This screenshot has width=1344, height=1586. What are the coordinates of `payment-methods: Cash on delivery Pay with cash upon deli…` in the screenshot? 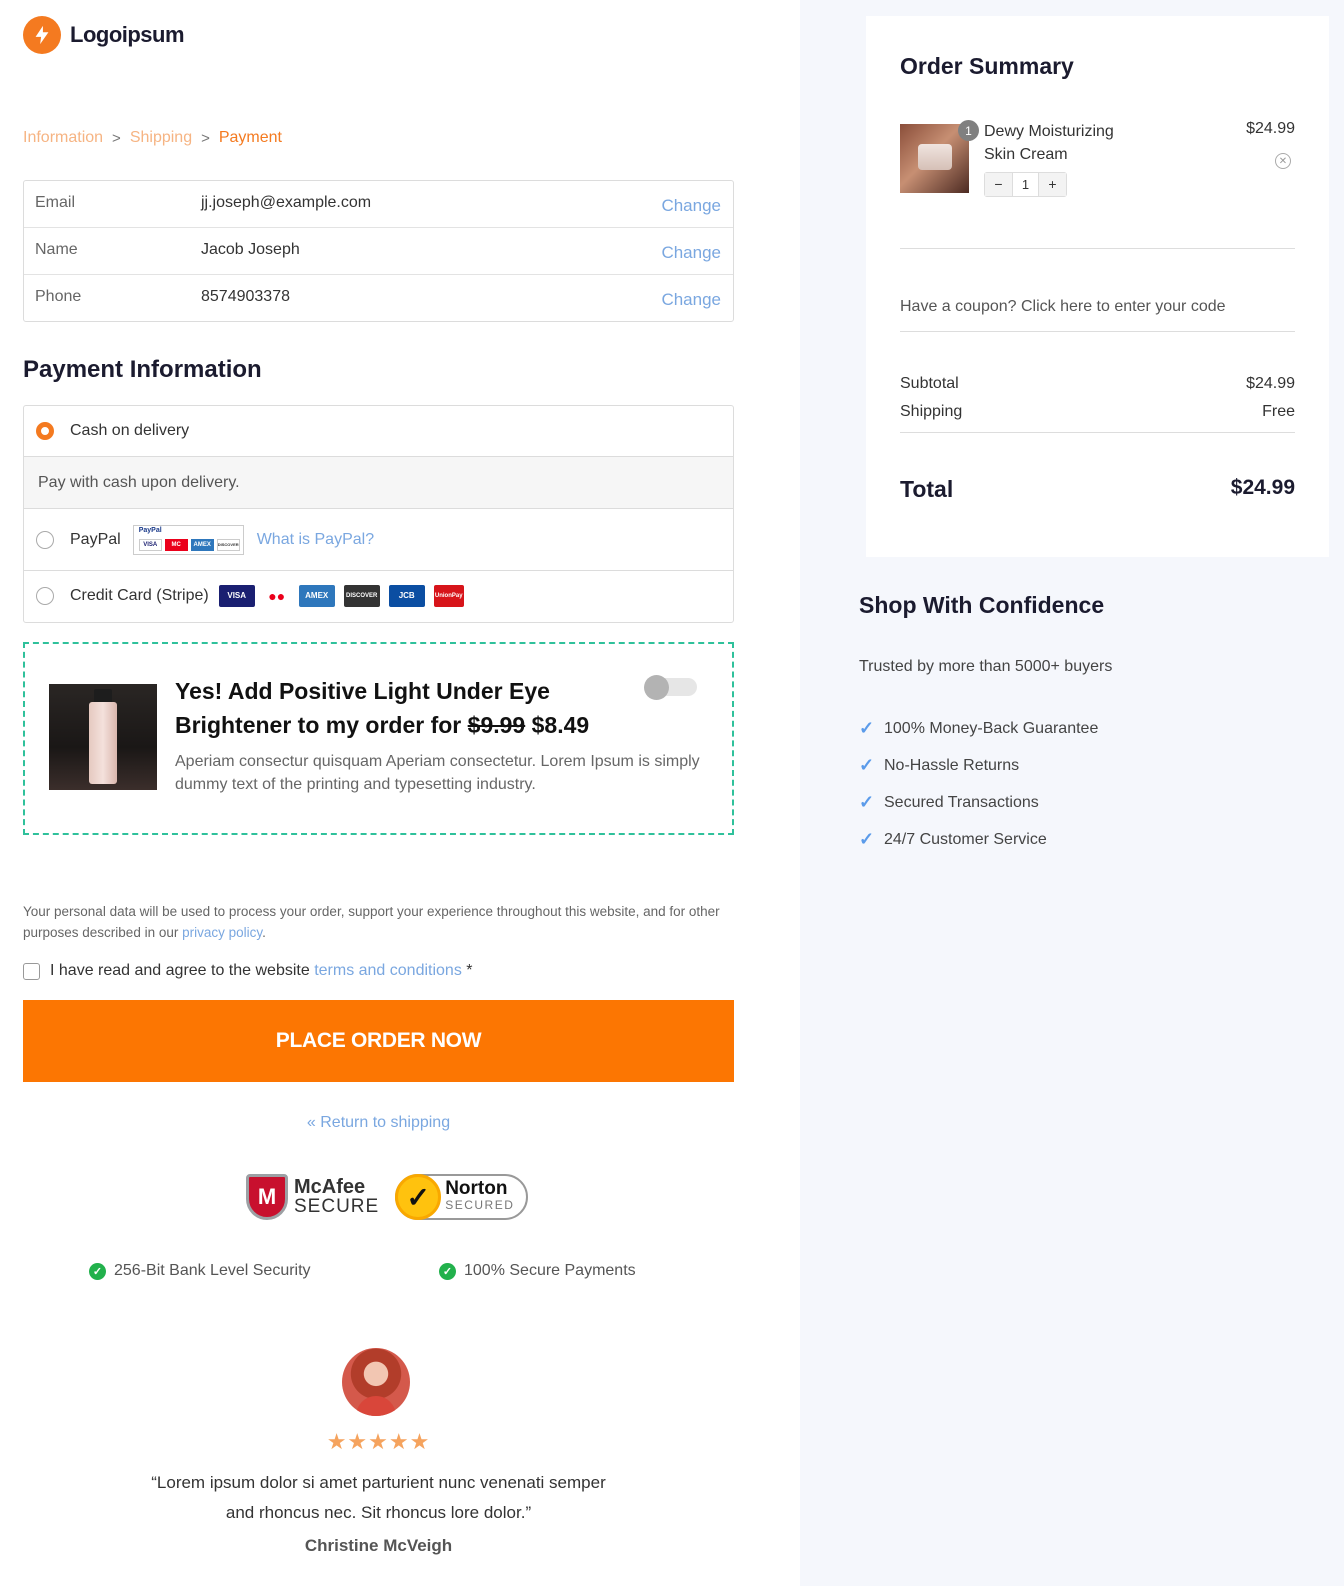 It's located at (378, 514).